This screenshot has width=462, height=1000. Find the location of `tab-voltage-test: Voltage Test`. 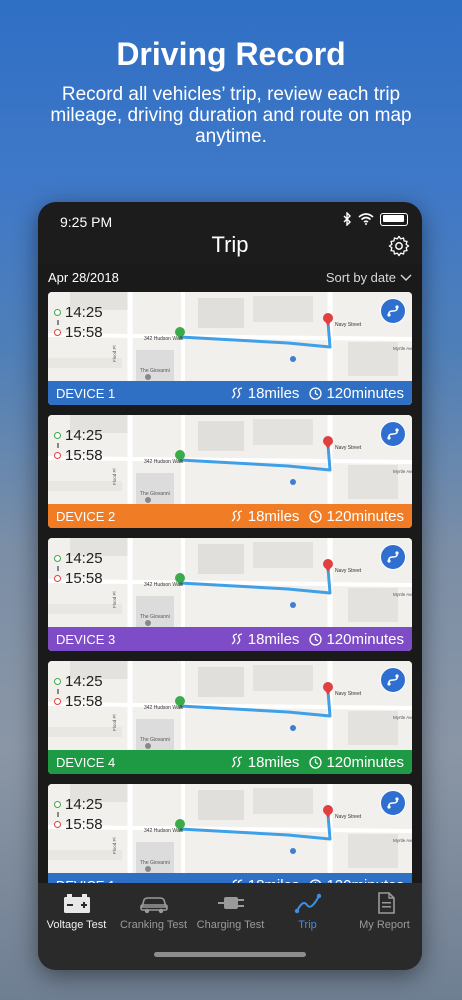

tab-voltage-test: Voltage Test is located at coordinates (76, 913).